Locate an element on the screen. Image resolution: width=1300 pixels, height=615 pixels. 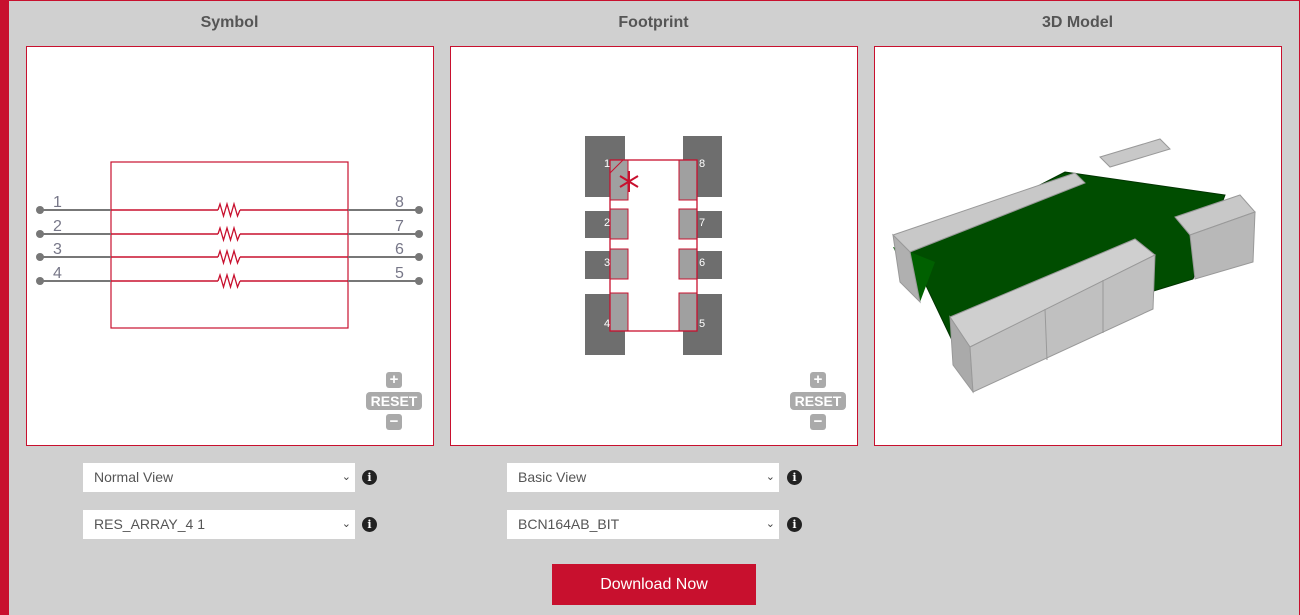
pin-label: 6 is located at coordinates (399, 249).